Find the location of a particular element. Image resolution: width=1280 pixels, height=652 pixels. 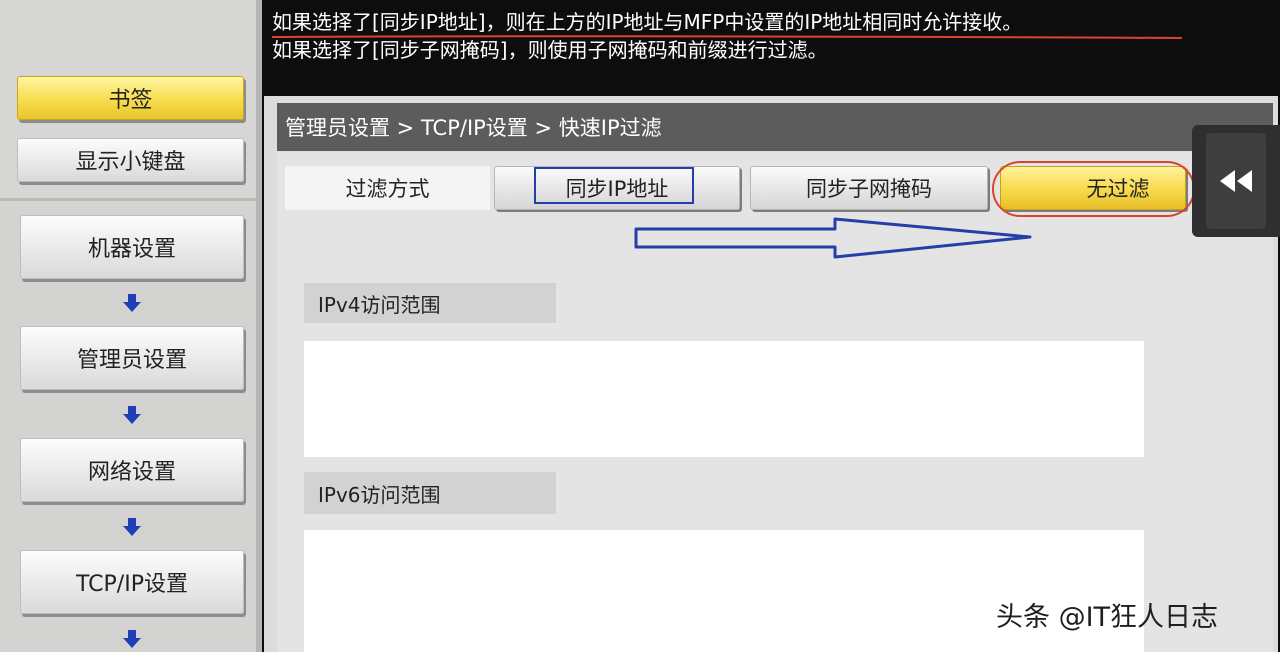

no-filter-button: 无过滤 is located at coordinates (1093, 188).